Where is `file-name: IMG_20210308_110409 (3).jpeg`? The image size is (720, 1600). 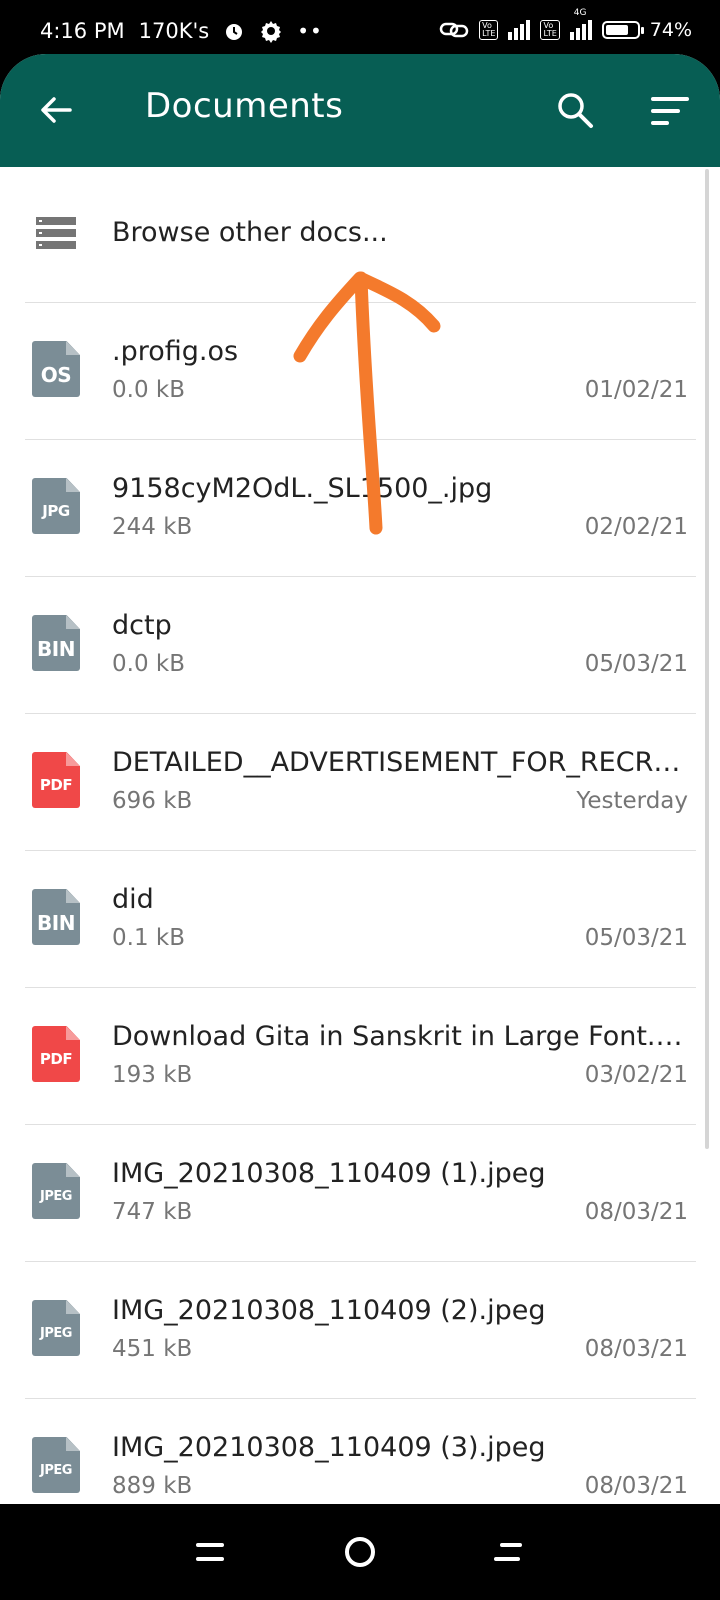 file-name: IMG_20210308_110409 (3).jpeg is located at coordinates (329, 1447).